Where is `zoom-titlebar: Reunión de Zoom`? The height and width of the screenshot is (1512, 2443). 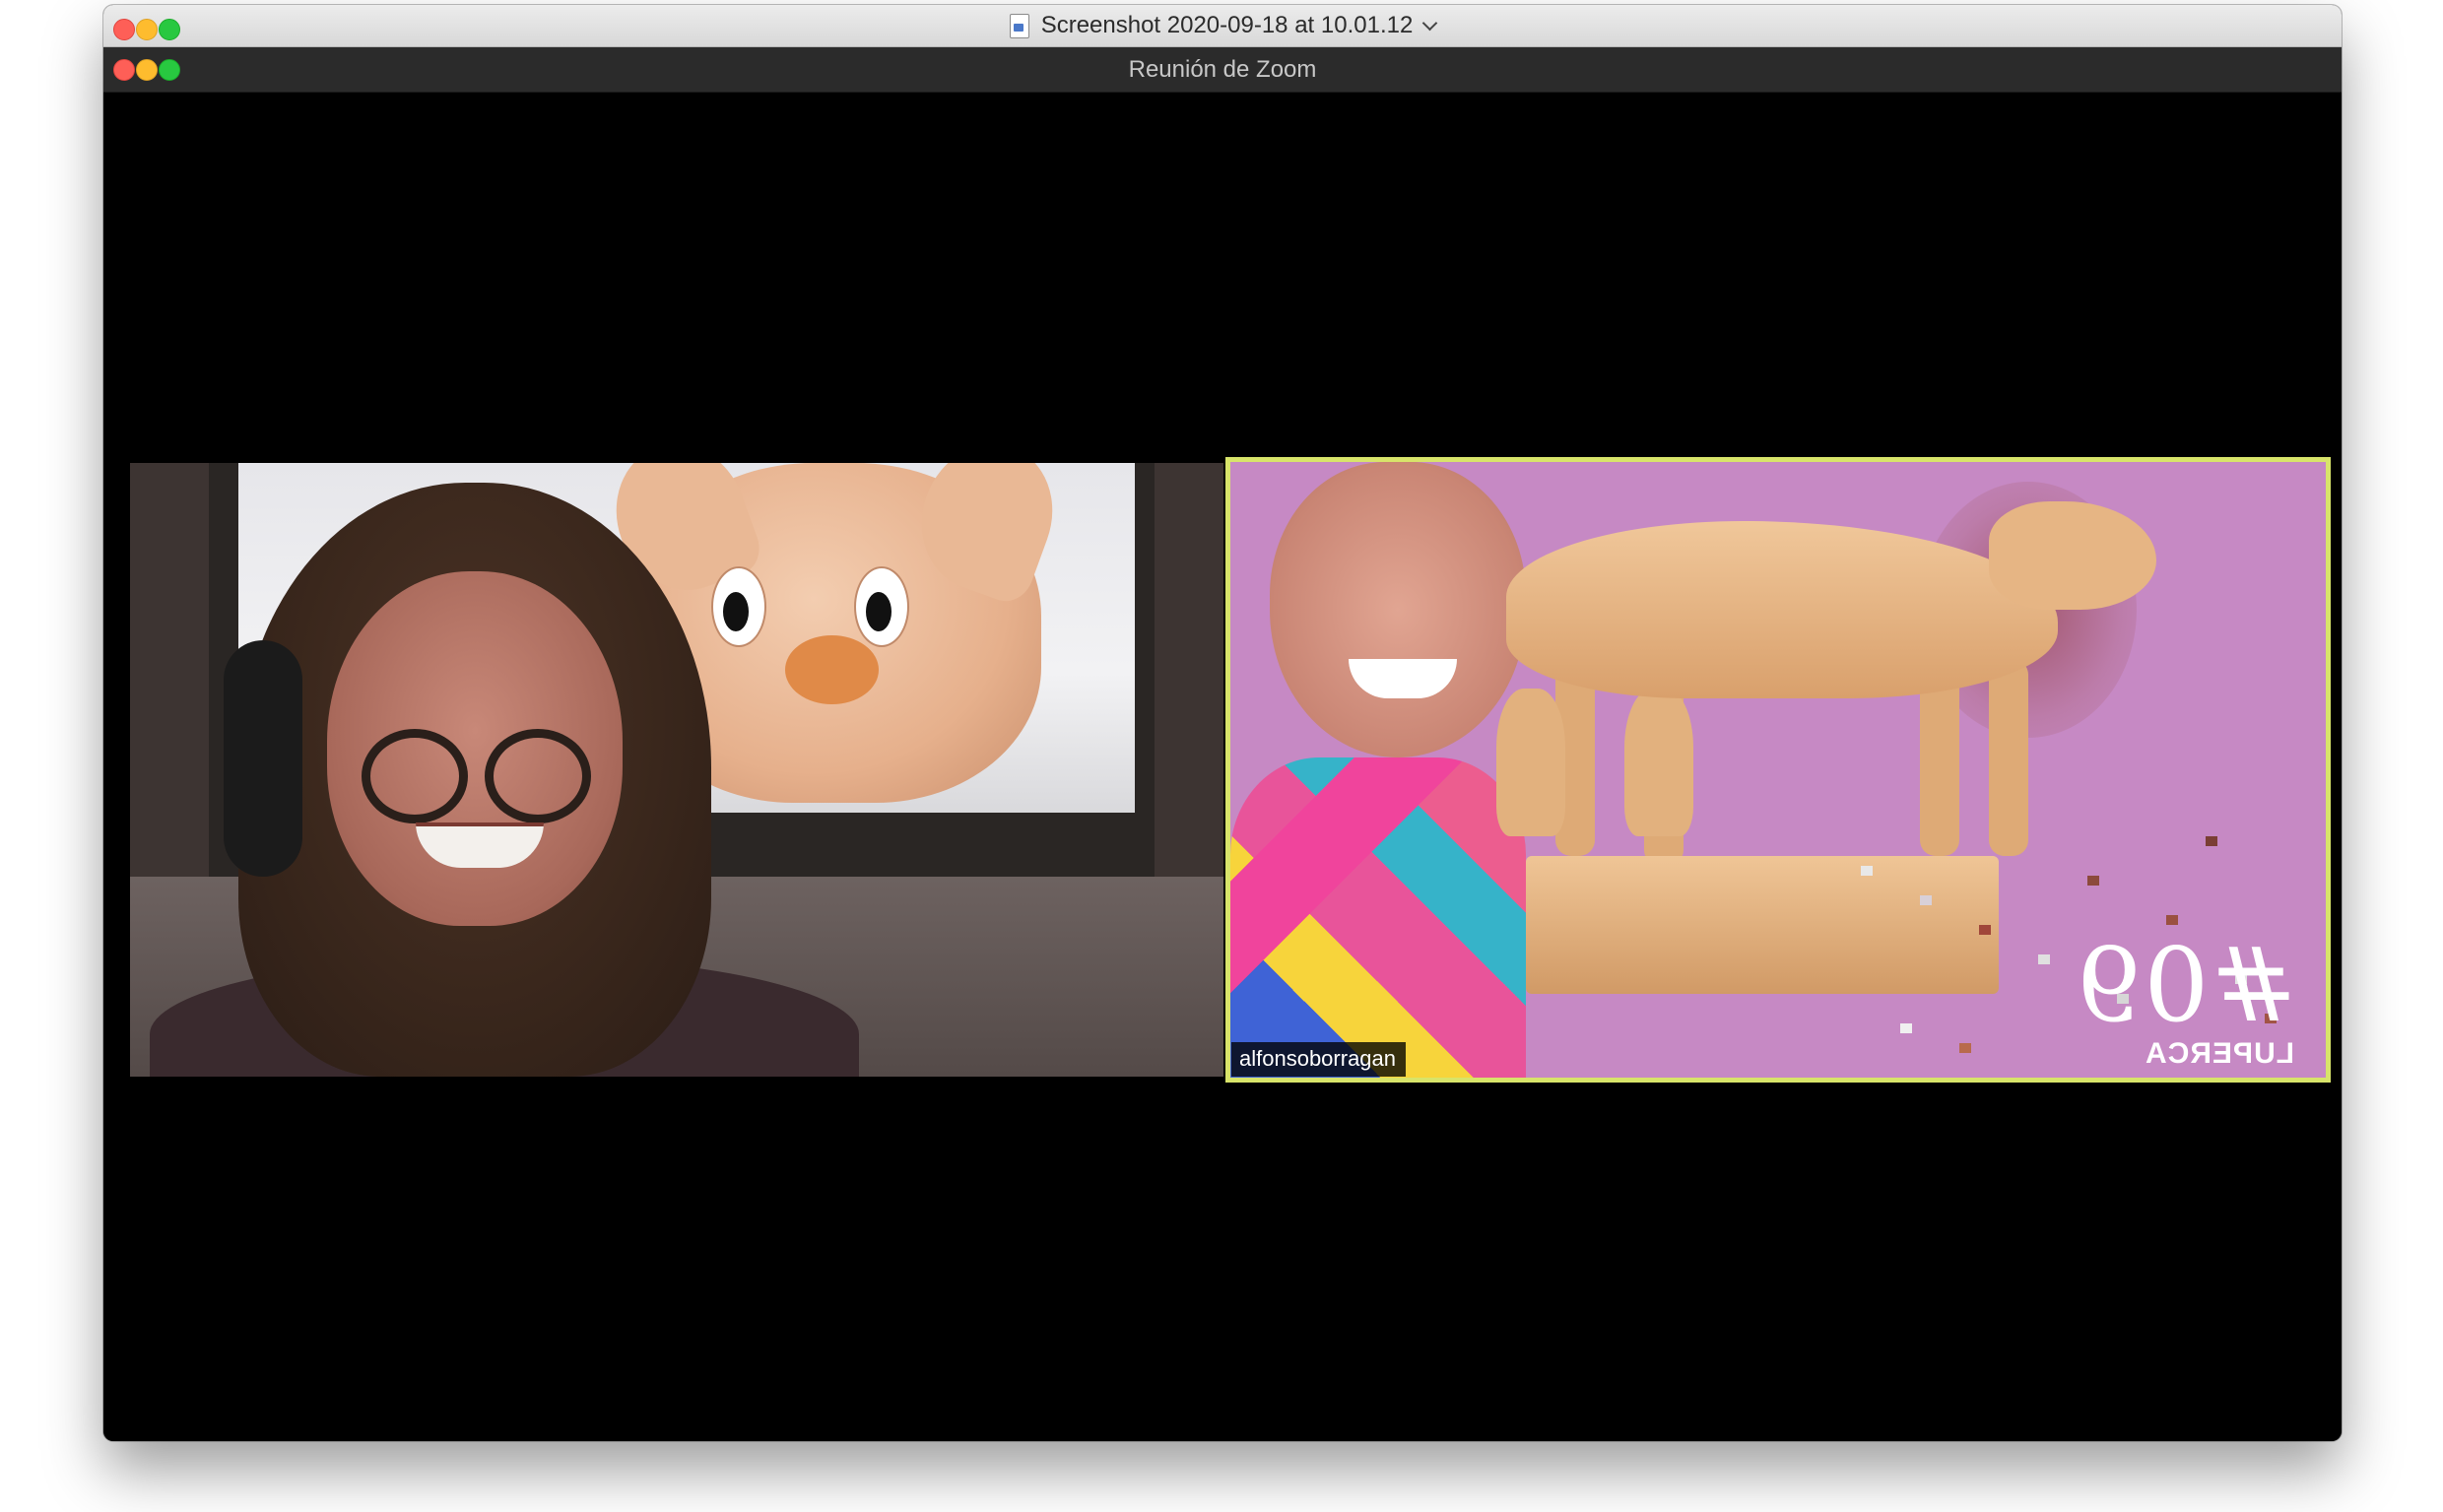 zoom-titlebar: Reunión de Zoom is located at coordinates (1222, 70).